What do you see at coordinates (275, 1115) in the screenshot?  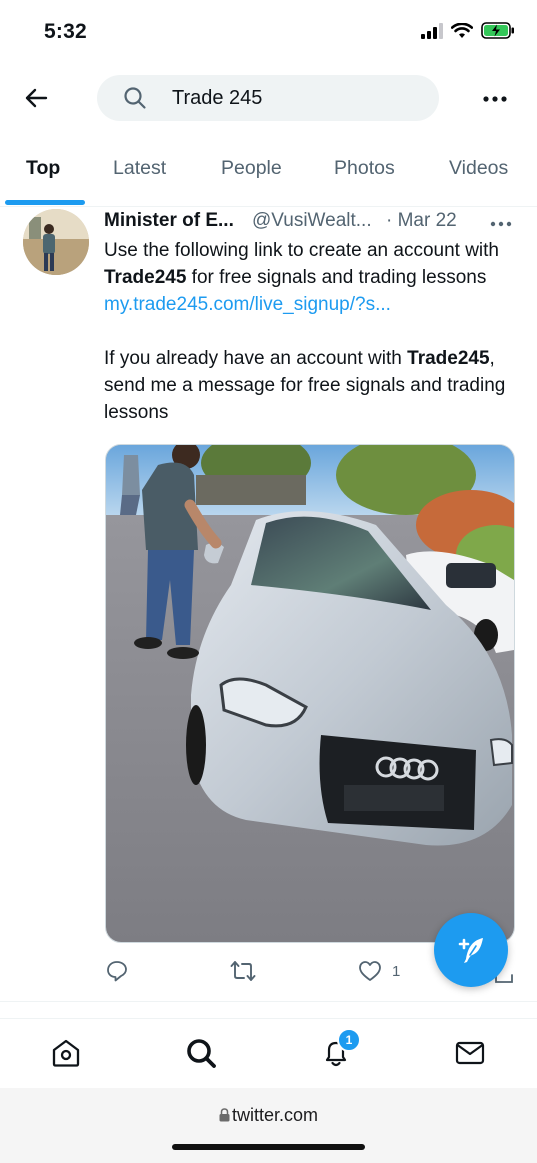 I see `url-text: twitter.com` at bounding box center [275, 1115].